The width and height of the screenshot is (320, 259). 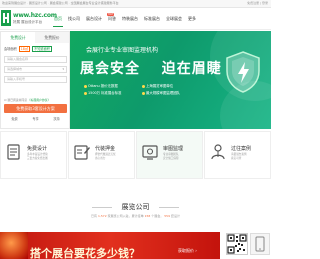 What do you see at coordinates (218, 152) in the screenshot?
I see `case-icon` at bounding box center [218, 152].